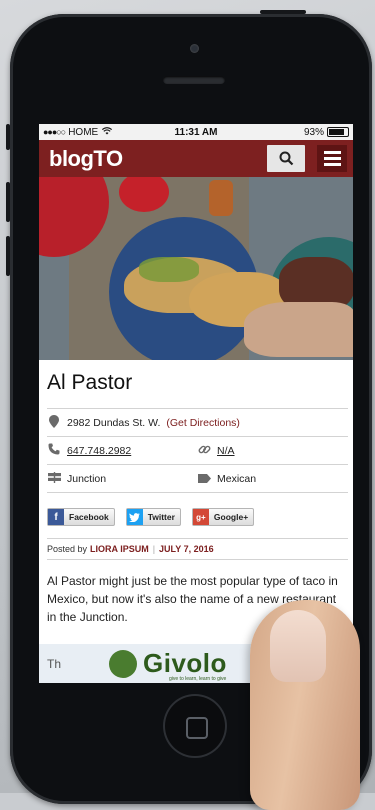 The image size is (375, 810). I want to click on tag-icon, so click(204, 479).